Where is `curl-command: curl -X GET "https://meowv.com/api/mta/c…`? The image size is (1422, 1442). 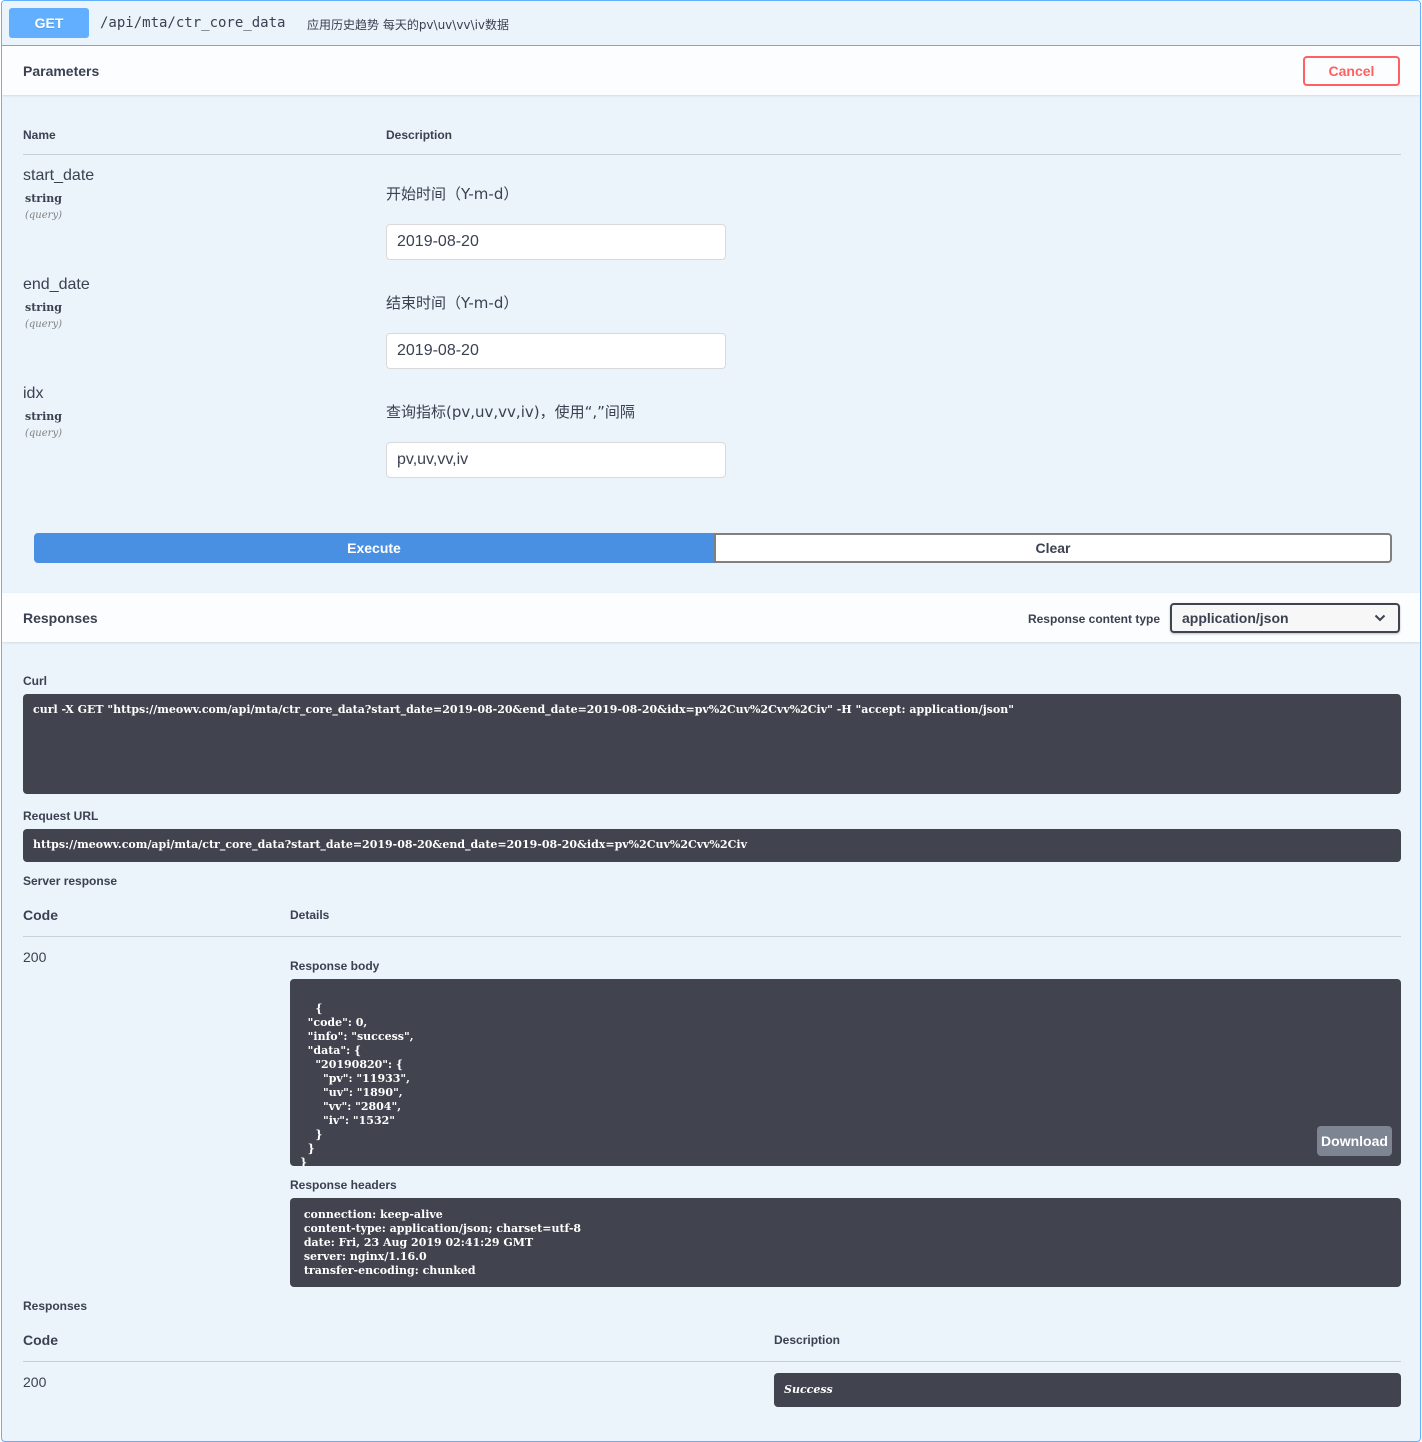 curl-command: curl -X GET "https://meowv.com/api/mta/c… is located at coordinates (523, 709).